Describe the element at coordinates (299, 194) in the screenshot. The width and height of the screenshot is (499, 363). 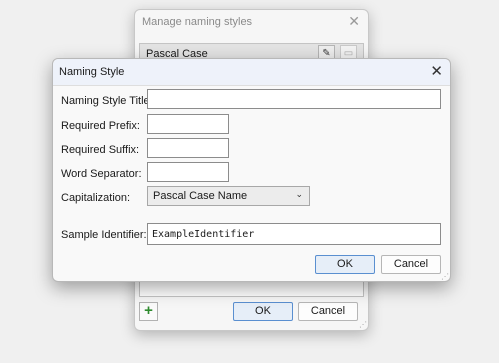
I see `chevron-down-icon: ⌄` at that location.